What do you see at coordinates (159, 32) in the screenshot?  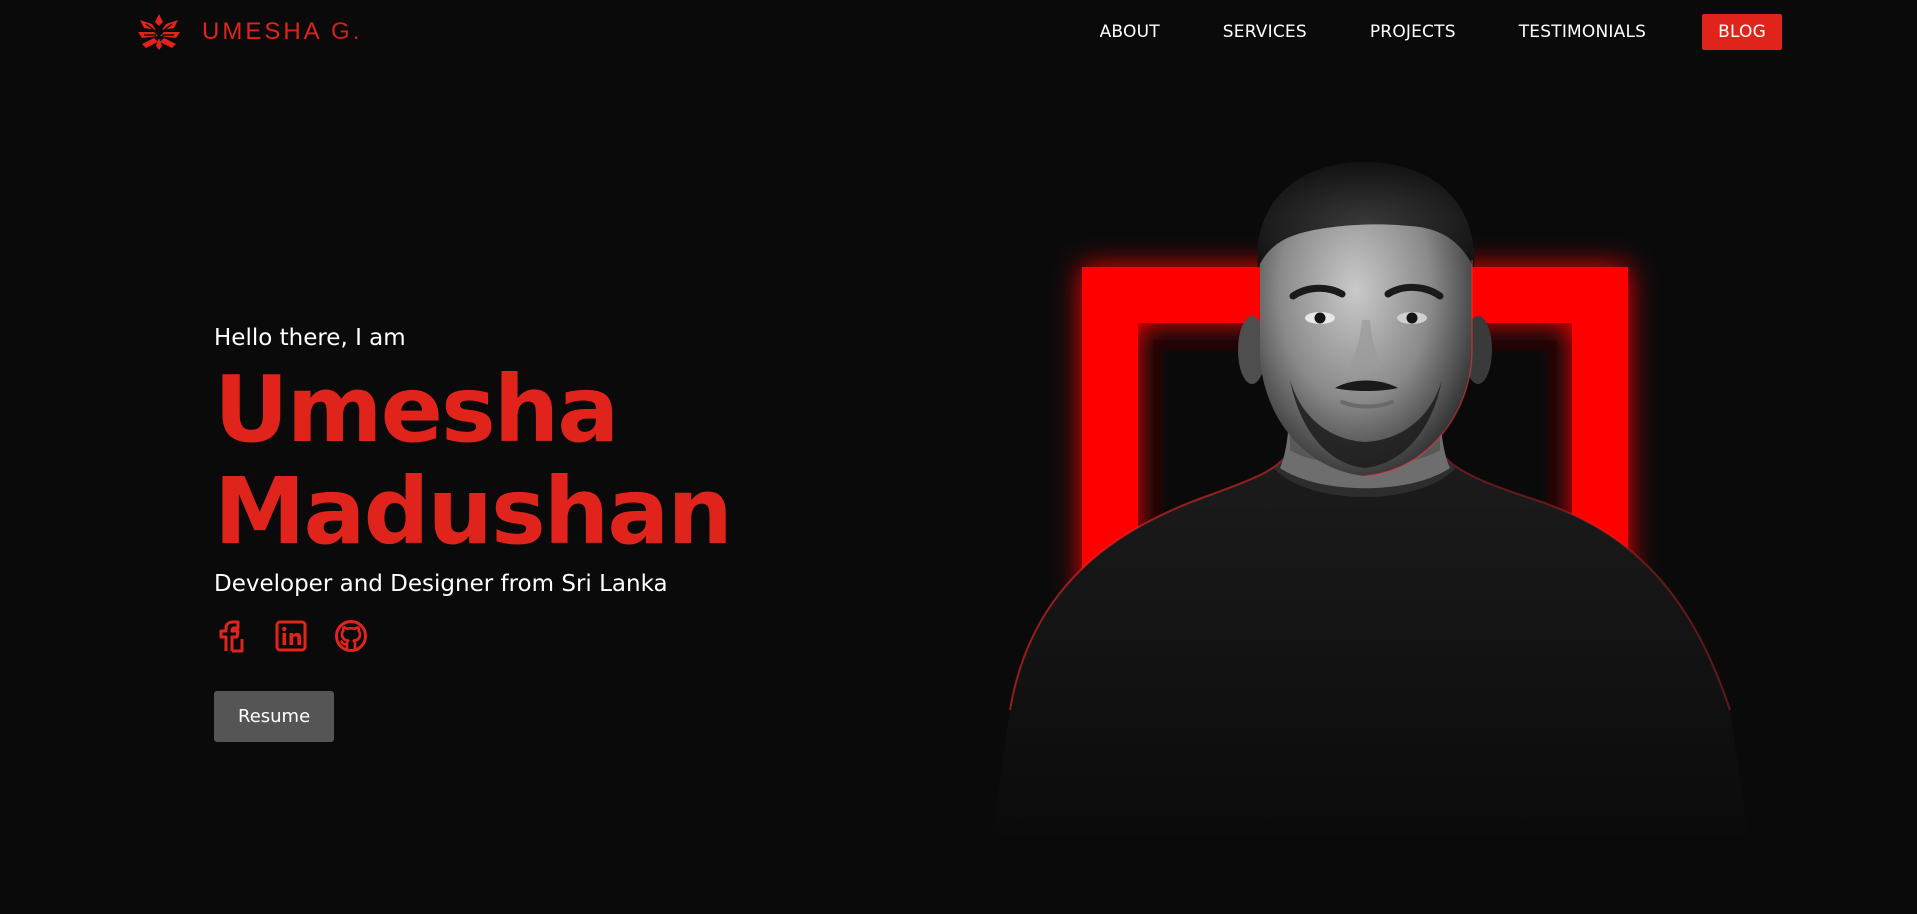 I see `logo-icon` at bounding box center [159, 32].